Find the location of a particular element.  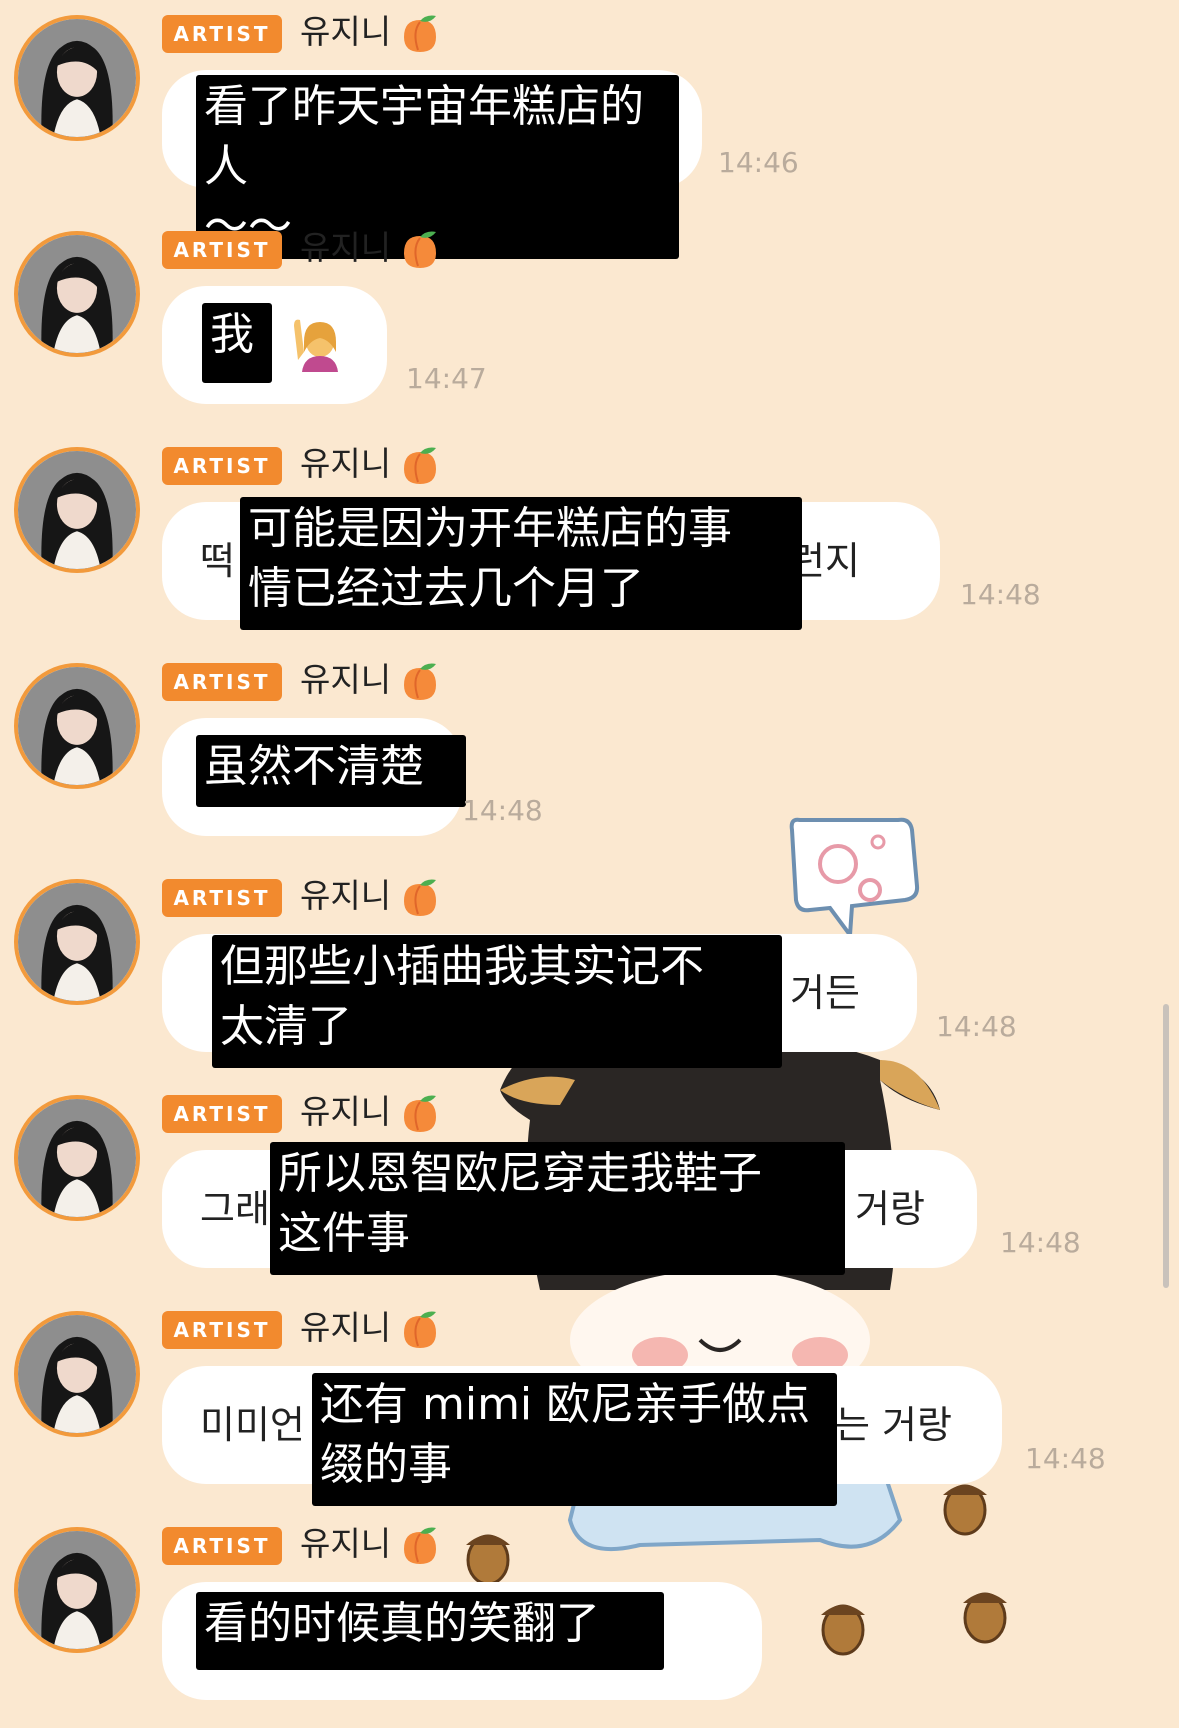

korean-text-right: 거랑 is located at coordinates (890, 1209).